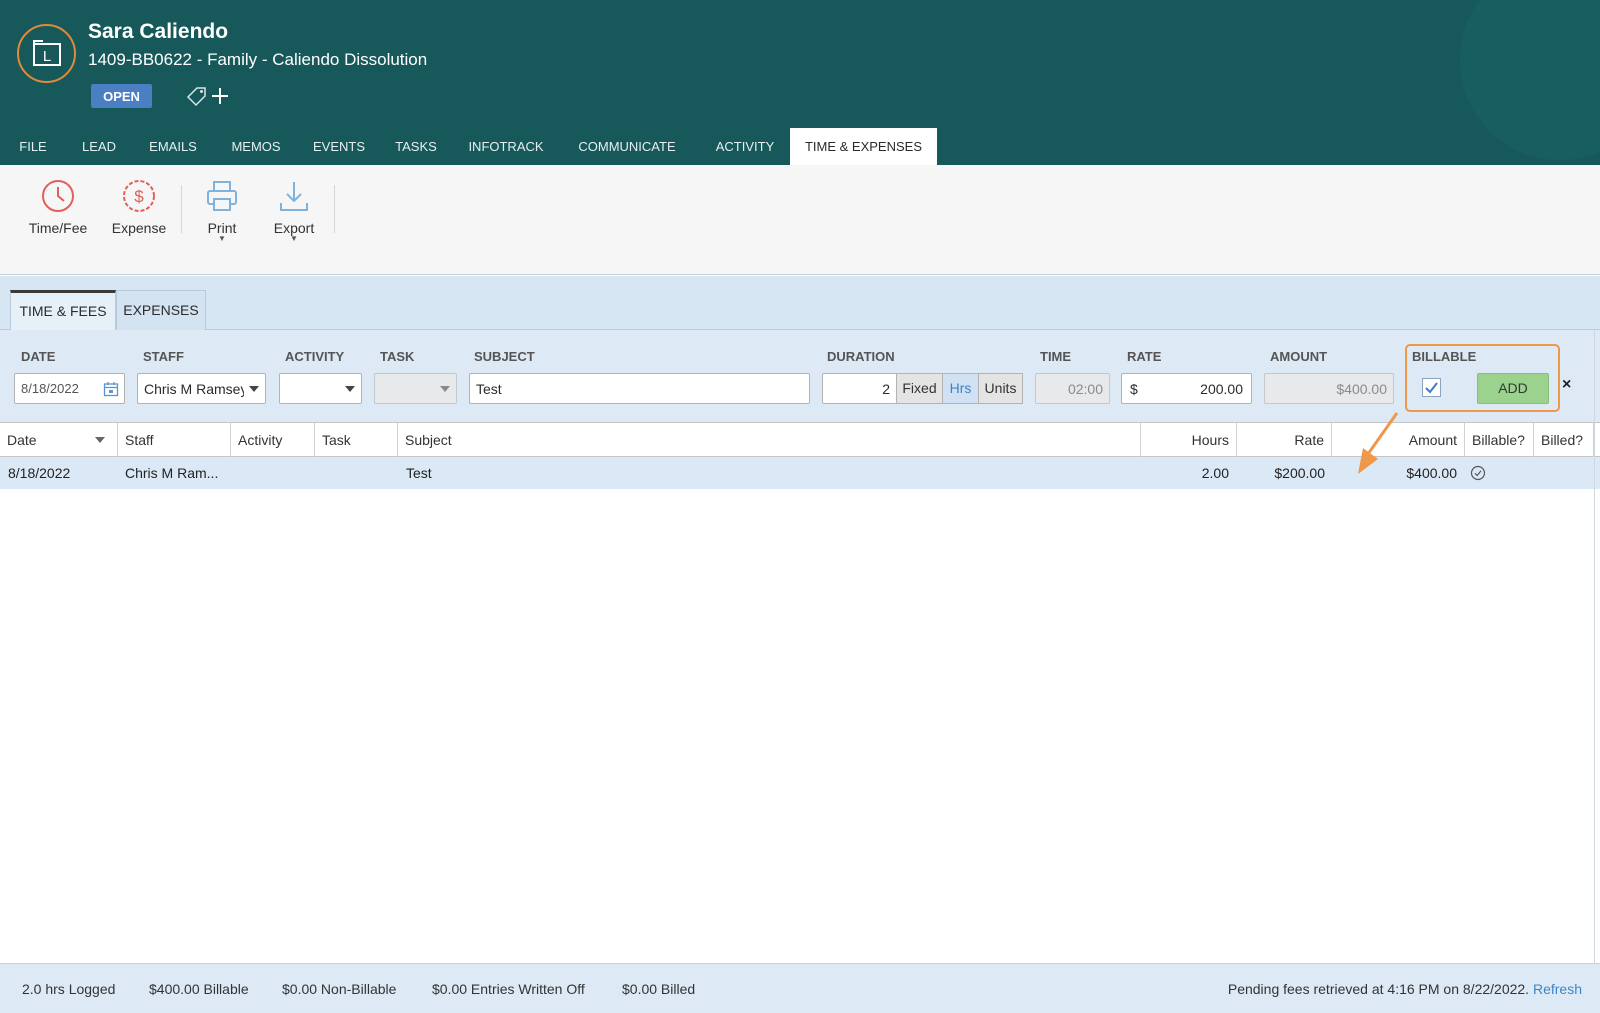  Describe the element at coordinates (199, 989) in the screenshot. I see `billable-total: $400.00 Billable` at that location.